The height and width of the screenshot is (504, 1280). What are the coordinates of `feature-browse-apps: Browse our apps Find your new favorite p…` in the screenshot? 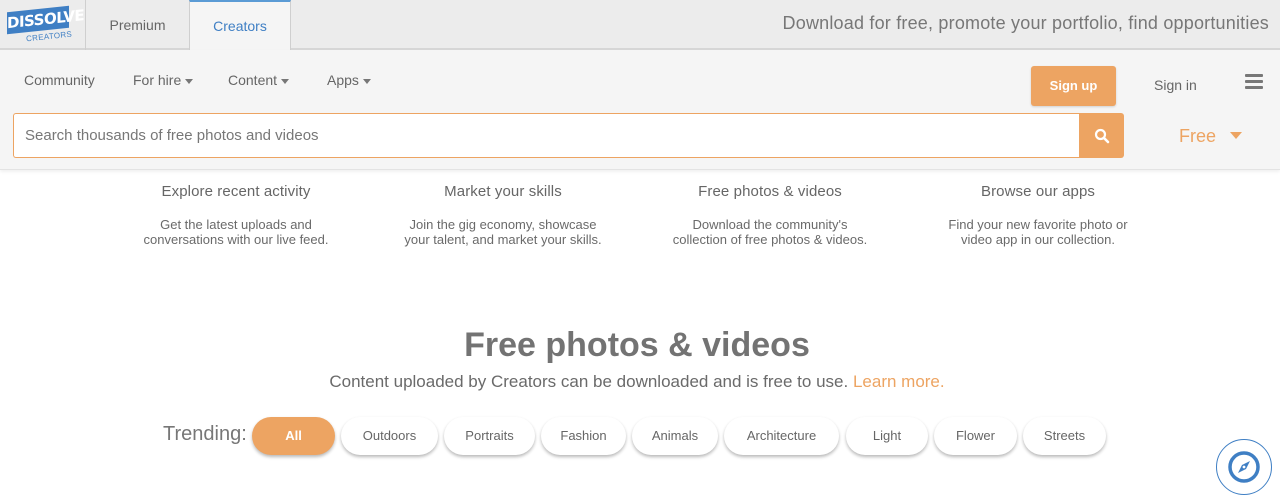 It's located at (1038, 215).